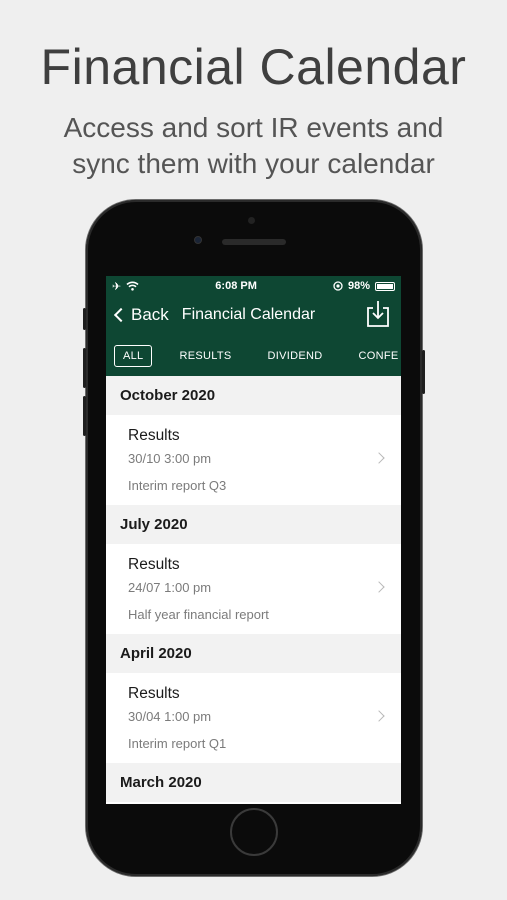 The width and height of the screenshot is (507, 900). Describe the element at coordinates (84, 416) in the screenshot. I see `volume-down-button` at that location.